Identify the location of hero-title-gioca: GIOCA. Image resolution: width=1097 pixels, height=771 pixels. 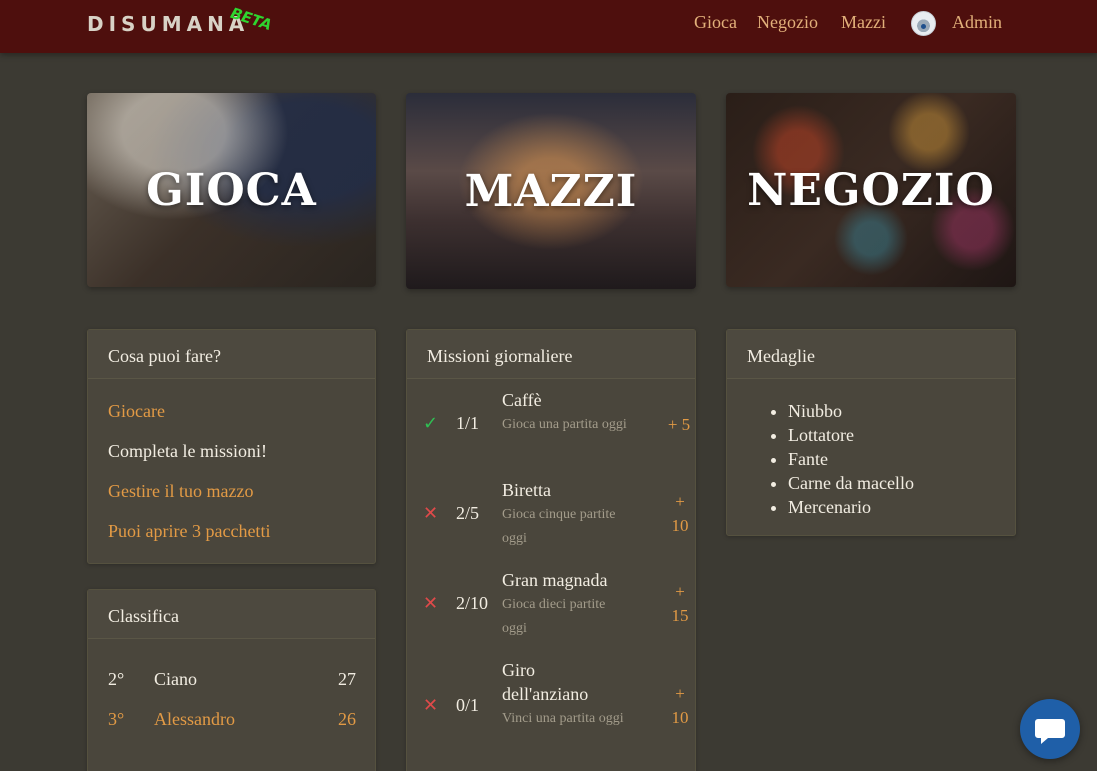
(231, 190).